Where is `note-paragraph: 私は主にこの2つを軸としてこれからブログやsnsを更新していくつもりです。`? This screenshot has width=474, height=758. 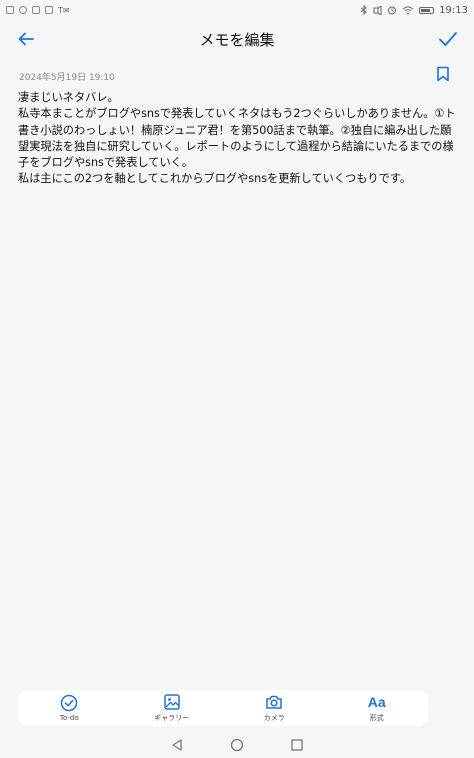
note-paragraph: 私は主にこの2つを軸としてこれからブログやsnsを更新していくつもりです。 is located at coordinates (215, 179).